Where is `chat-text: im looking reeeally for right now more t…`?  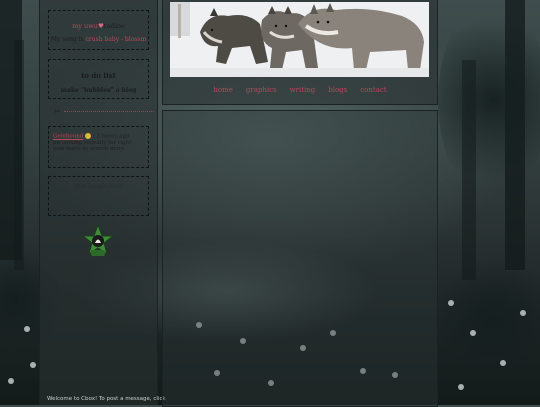
chat-text: im looking reeeally for right now more t… is located at coordinates (92, 145).